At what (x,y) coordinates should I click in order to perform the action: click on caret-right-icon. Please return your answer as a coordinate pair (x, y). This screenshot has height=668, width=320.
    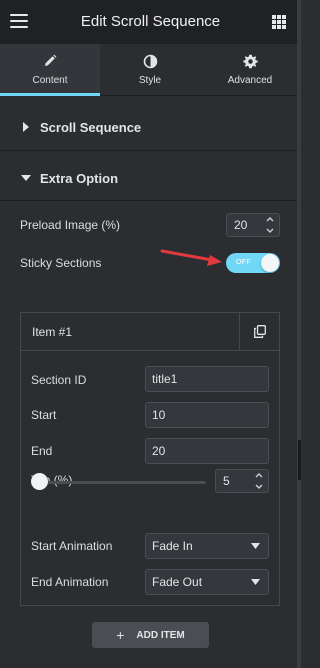
    Looking at the image, I should click on (26, 127).